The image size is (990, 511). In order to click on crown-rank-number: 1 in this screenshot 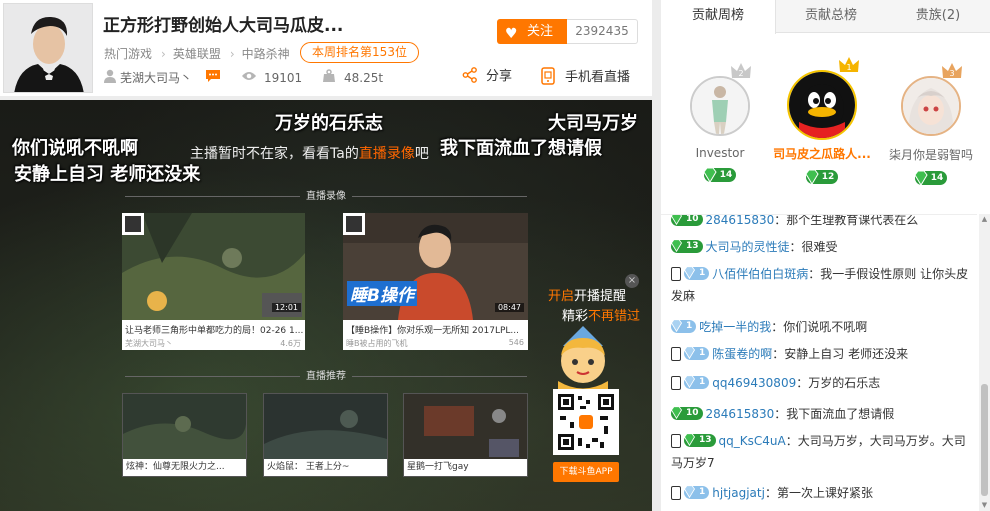, I will do `click(848, 67)`.